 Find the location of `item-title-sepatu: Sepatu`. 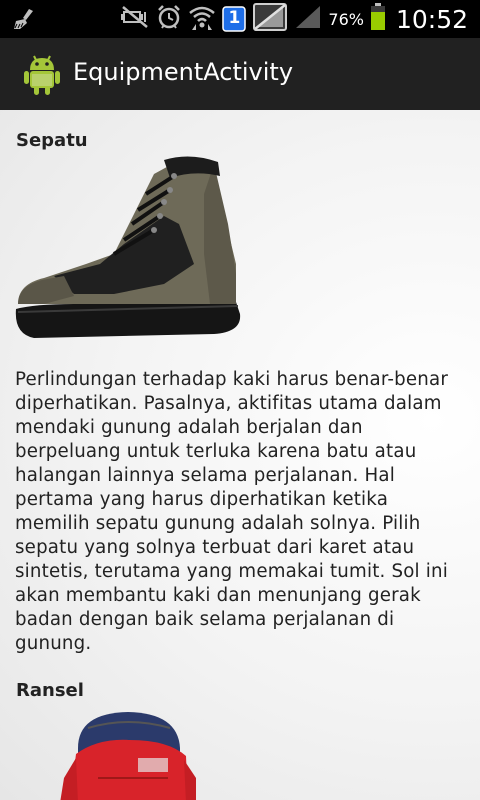

item-title-sepatu: Sepatu is located at coordinates (52, 140).